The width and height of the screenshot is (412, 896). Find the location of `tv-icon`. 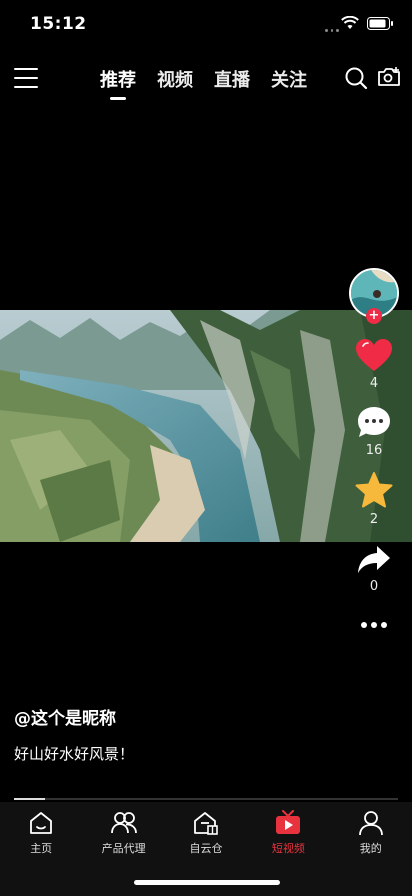

tv-icon is located at coordinates (288, 822).